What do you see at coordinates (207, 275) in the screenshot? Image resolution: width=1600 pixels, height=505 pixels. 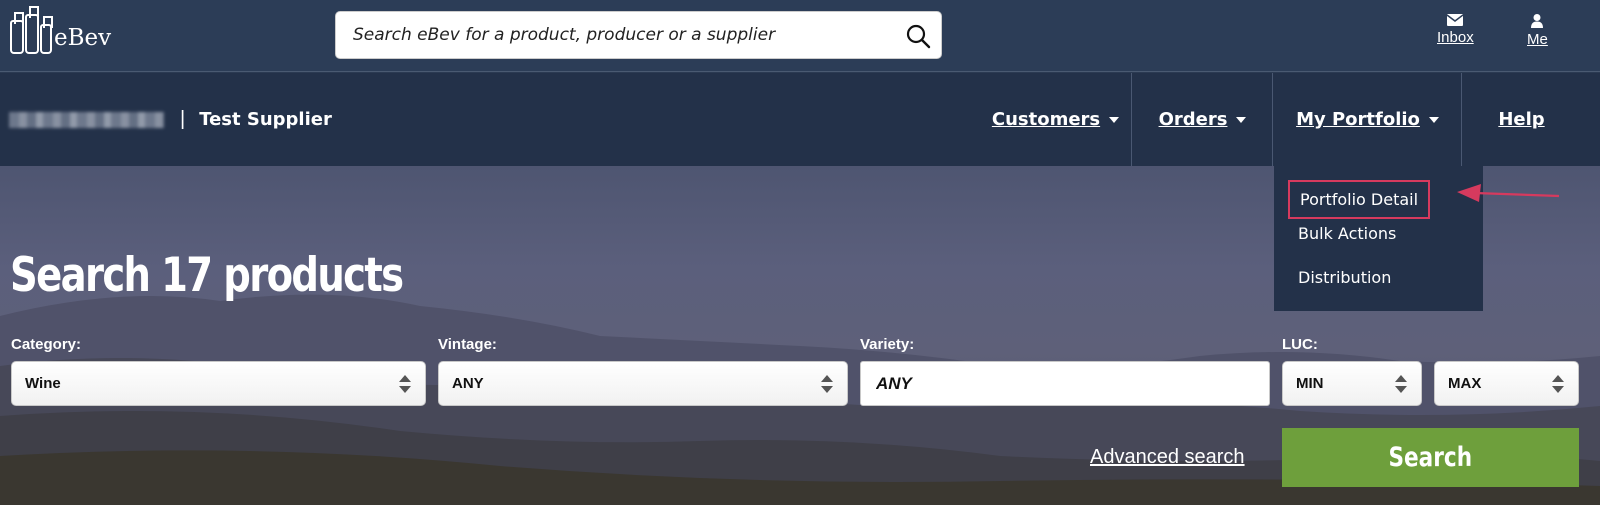 I see `page-title: Search 17 products` at bounding box center [207, 275].